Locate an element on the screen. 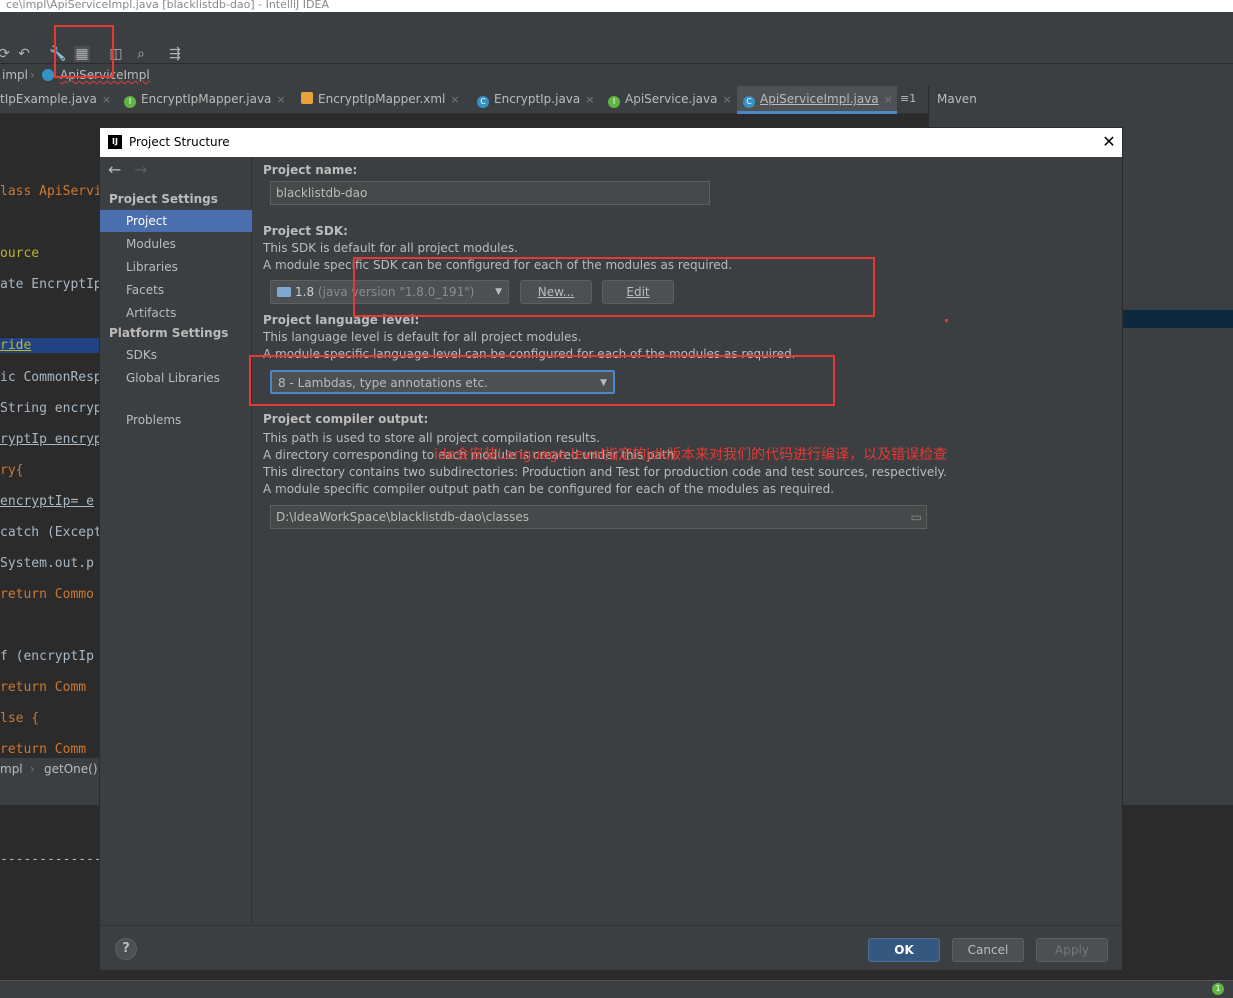 The height and width of the screenshot is (998, 1233). code-line: ryptIp encryp is located at coordinates (49, 439).